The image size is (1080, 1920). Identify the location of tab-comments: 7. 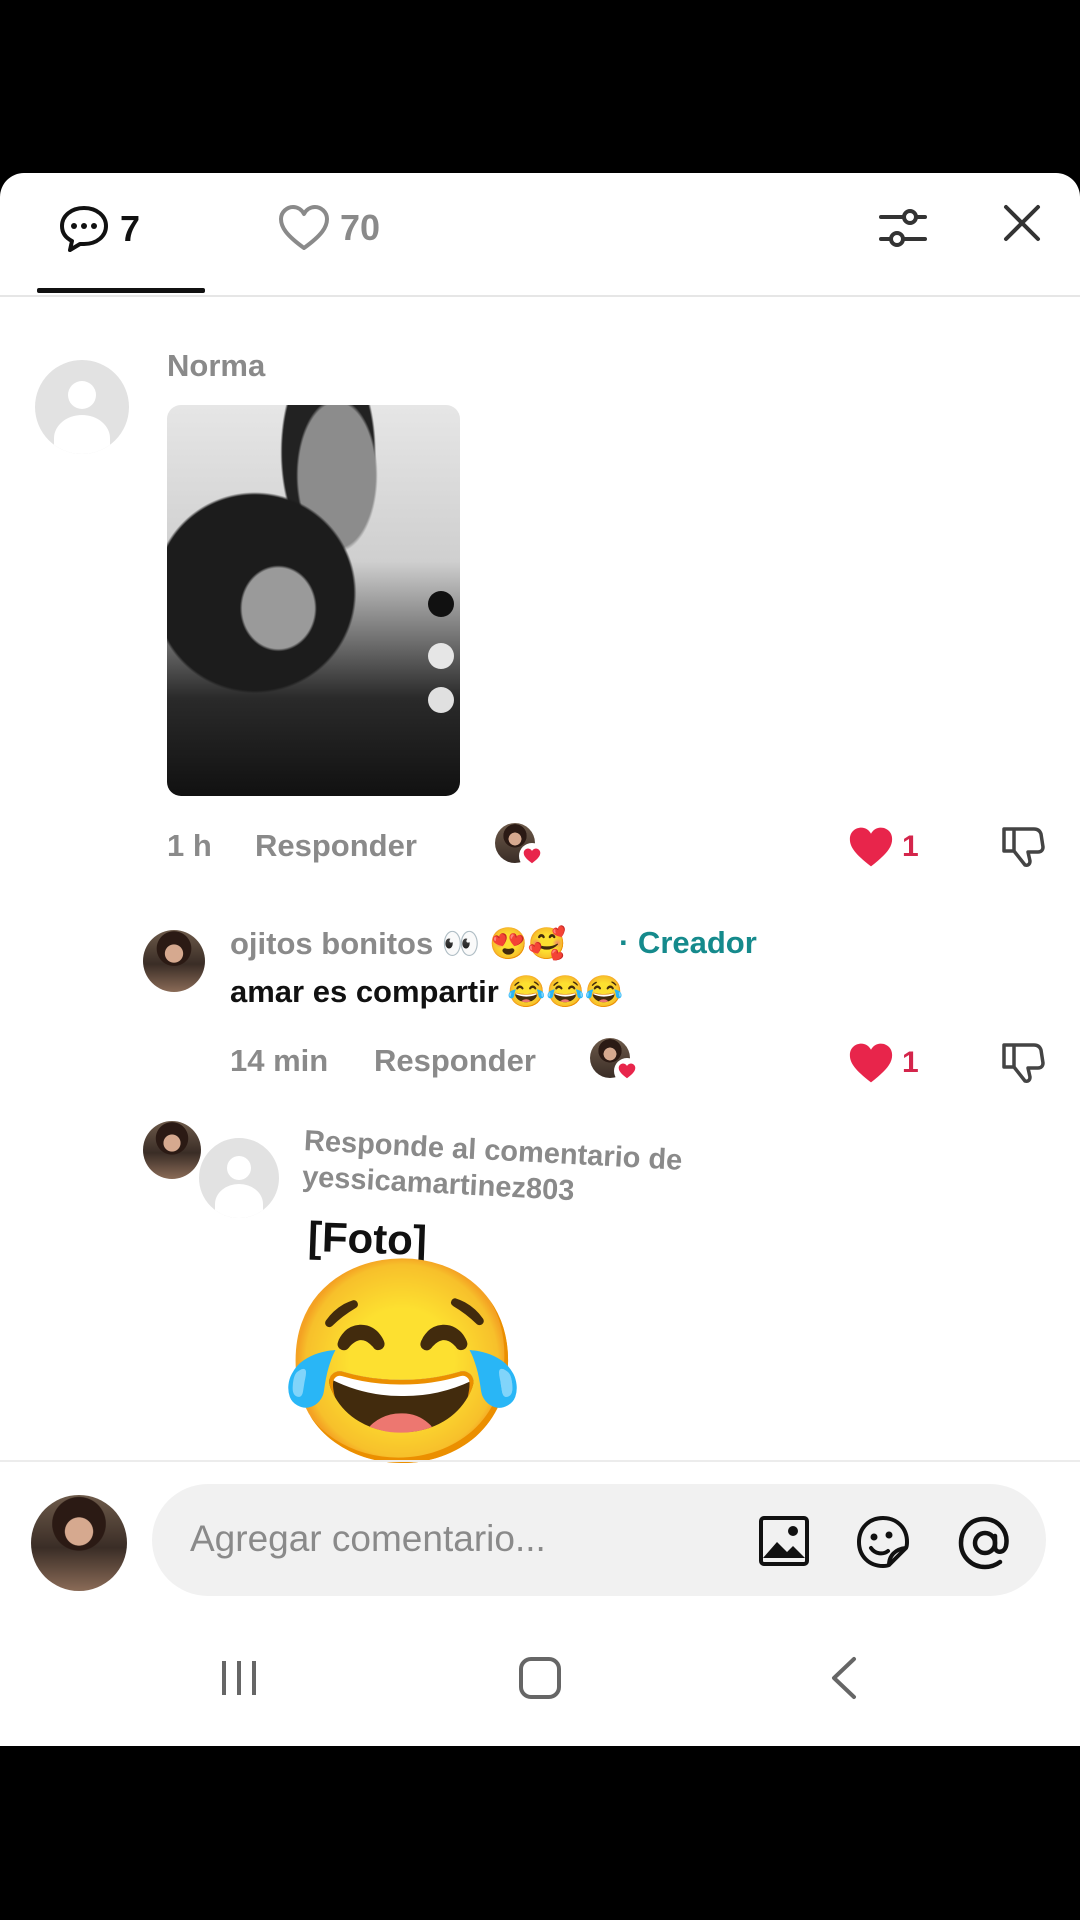
(99, 229).